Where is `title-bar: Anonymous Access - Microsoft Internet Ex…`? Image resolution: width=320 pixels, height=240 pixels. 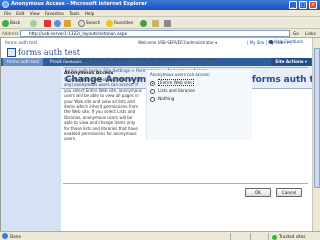 title-bar: Anonymous Access - Microsoft Internet Ex… is located at coordinates (160, 5).